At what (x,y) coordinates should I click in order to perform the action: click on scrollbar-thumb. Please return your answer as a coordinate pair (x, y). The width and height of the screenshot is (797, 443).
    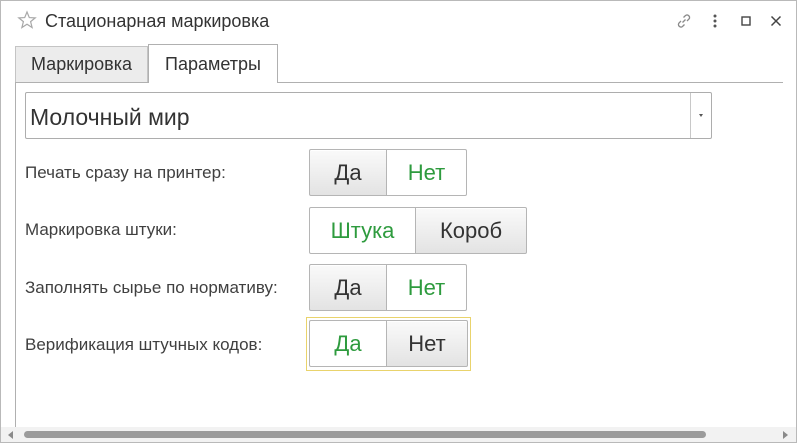
    Looking at the image, I should click on (365, 434).